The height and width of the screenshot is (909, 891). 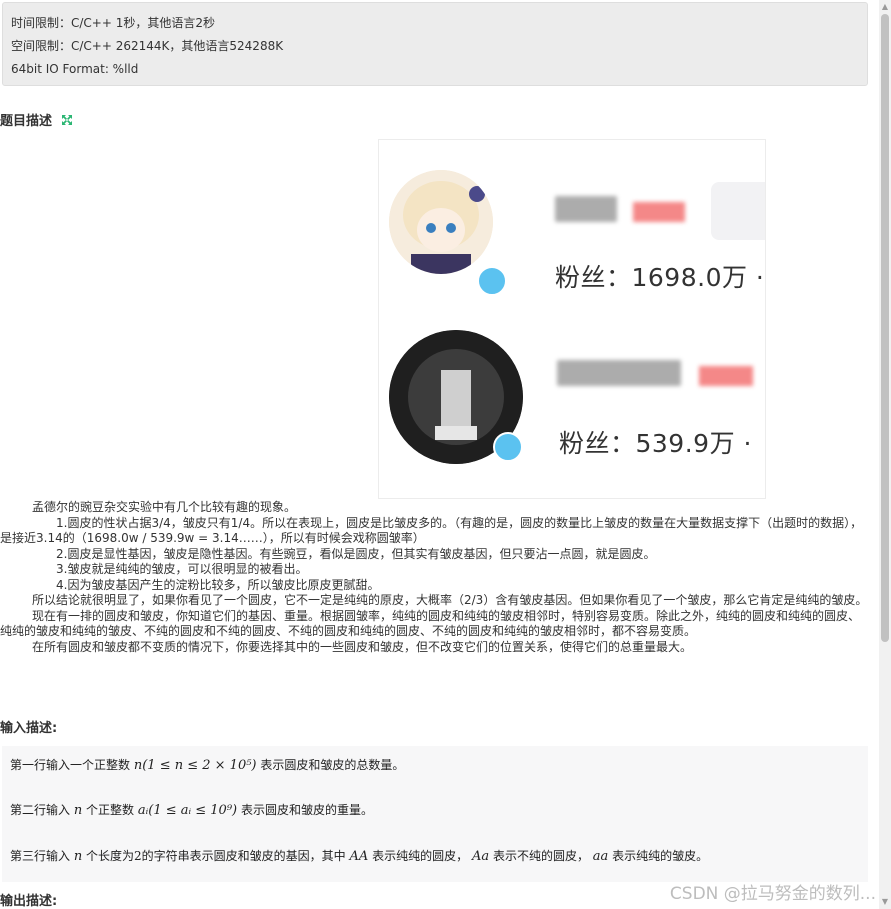 I want to click on expand-icon, so click(x=67, y=120).